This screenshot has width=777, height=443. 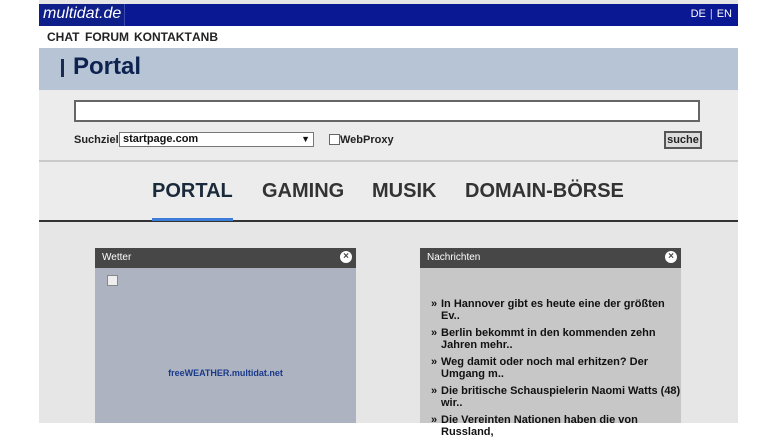 I want to click on main-menu: CHAT FORUM KONTAKT ANB, so click(x=388, y=37).